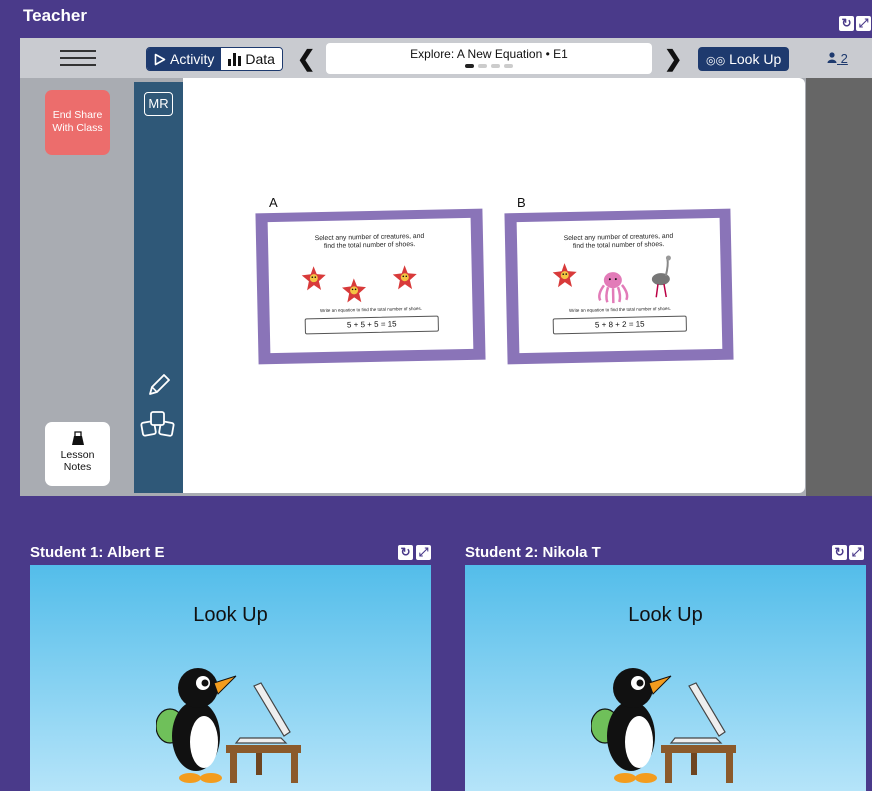 This screenshot has width=872, height=791. Describe the element at coordinates (665, 615) in the screenshot. I see `student-2-screen-text: Look Up` at that location.